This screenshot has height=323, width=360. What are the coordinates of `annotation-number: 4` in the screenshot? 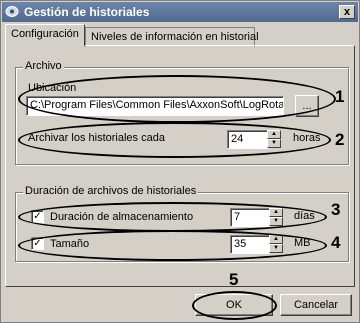 It's located at (336, 242).